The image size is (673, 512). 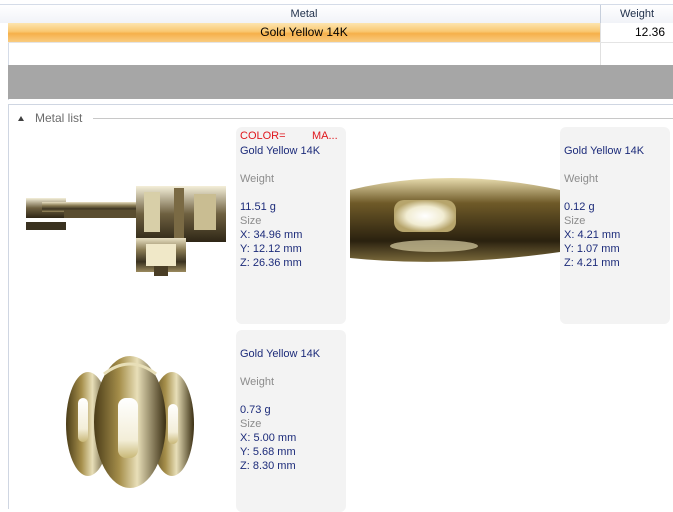 What do you see at coordinates (340, 53) in the screenshot?
I see `new-row` at bounding box center [340, 53].